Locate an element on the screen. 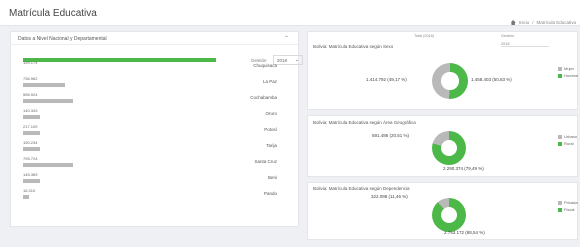 This screenshot has width=580, height=247. department-name: Beni is located at coordinates (272, 177).